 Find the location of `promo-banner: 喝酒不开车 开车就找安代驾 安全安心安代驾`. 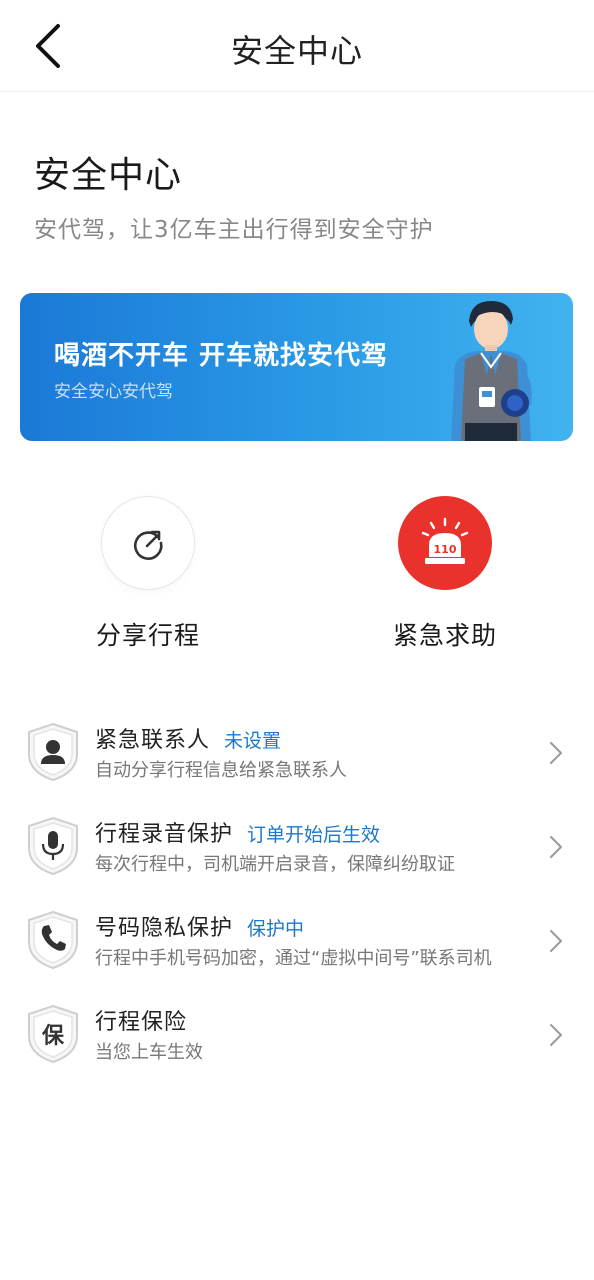

promo-banner: 喝酒不开车 开车就找安代驾 安全安心安代驾 is located at coordinates (296, 367).